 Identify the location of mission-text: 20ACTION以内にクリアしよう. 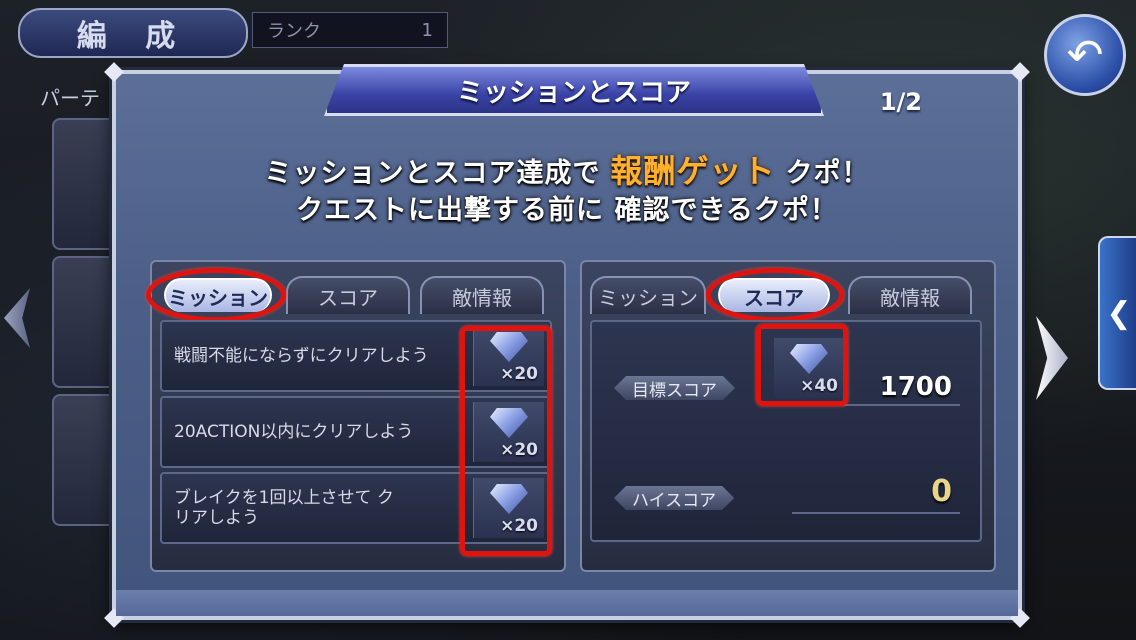
(294, 432).